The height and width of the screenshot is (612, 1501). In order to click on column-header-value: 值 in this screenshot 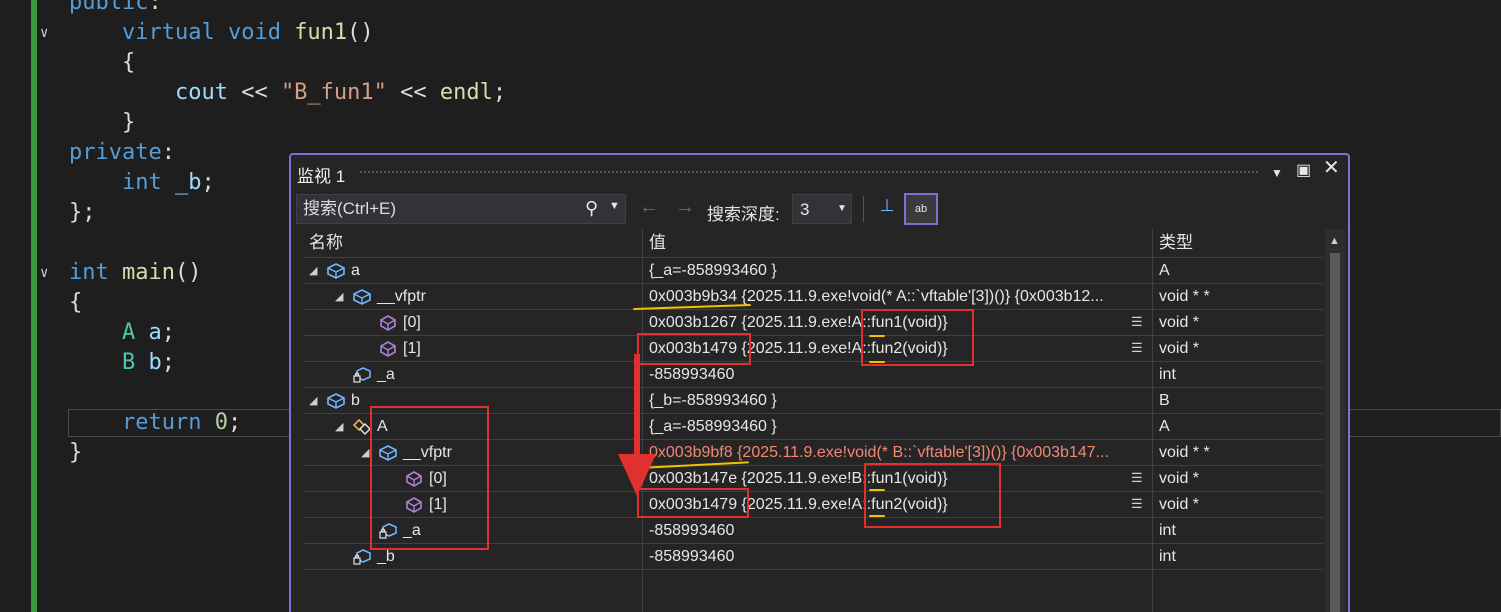, I will do `click(654, 243)`.